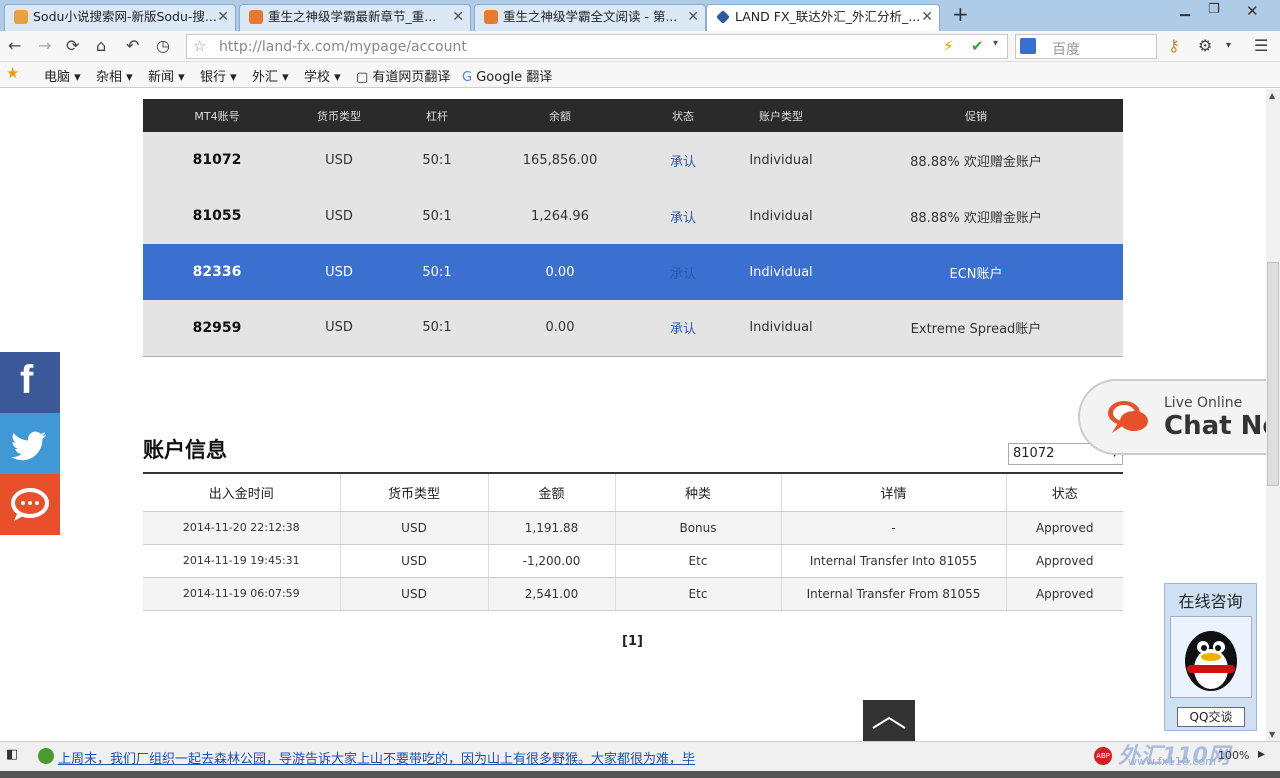 This screenshot has width=1280, height=778. What do you see at coordinates (698, 528) in the screenshot?
I see `kind-cell: Bonus` at bounding box center [698, 528].